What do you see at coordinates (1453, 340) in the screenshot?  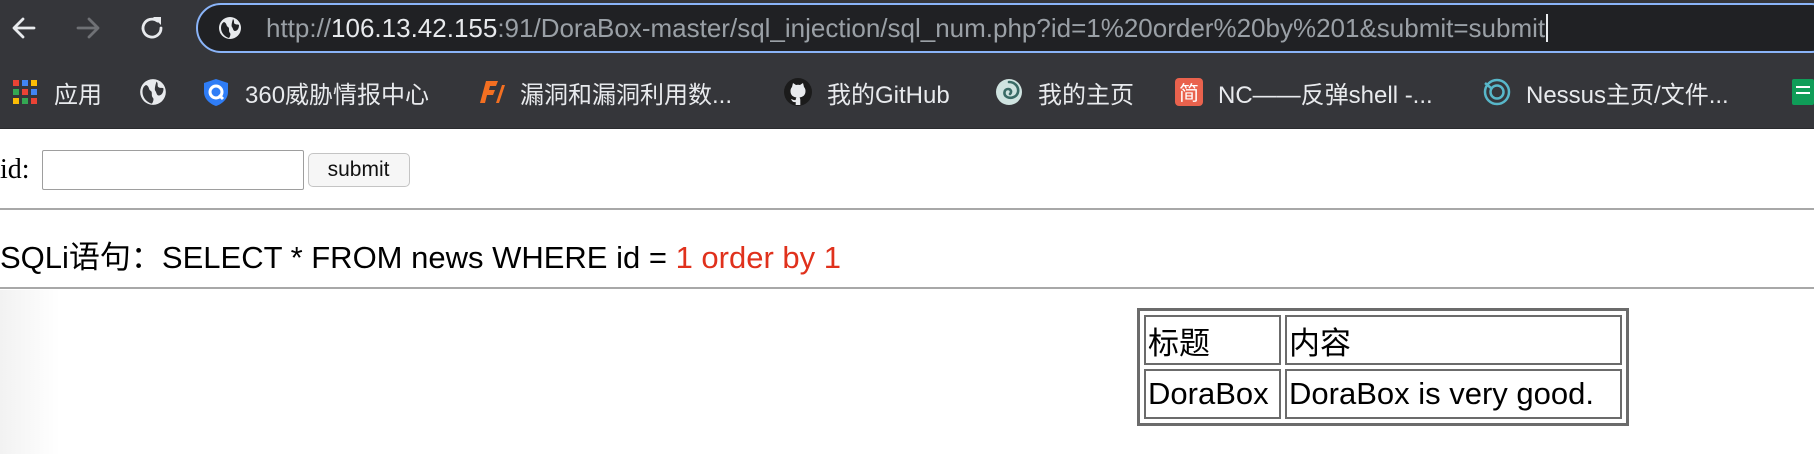 I see `header-content: 内容` at bounding box center [1453, 340].